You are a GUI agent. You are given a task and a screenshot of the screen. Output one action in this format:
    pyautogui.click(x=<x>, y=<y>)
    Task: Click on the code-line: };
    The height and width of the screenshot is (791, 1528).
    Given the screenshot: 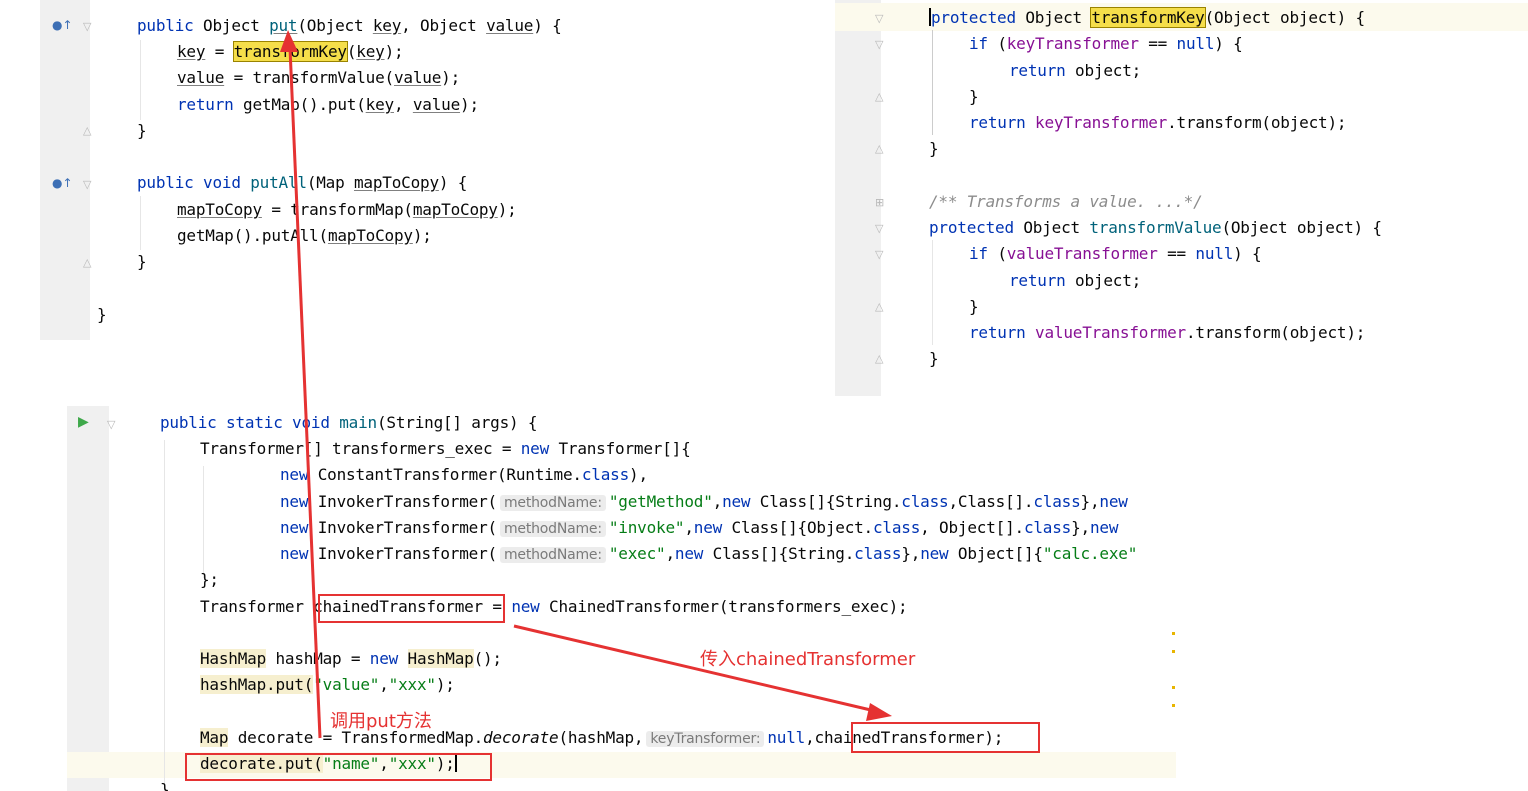 What is the action you would take?
    pyautogui.click(x=209, y=580)
    